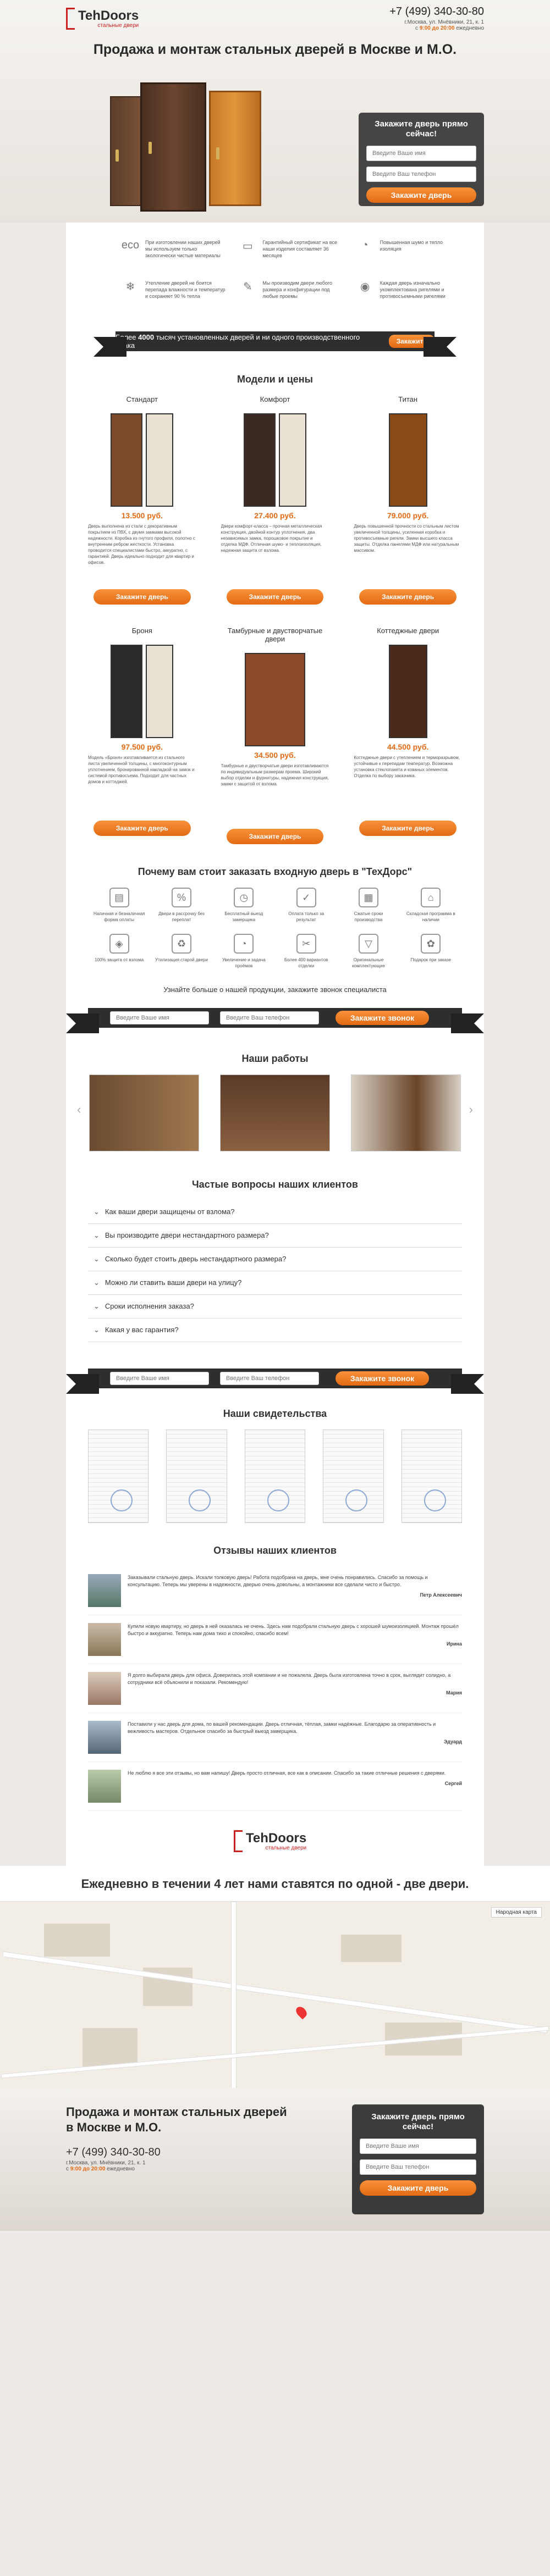 Image resolution: width=550 pixels, height=2576 pixels. Describe the element at coordinates (141, 631) in the screenshot. I see `model-name: Броня` at that location.